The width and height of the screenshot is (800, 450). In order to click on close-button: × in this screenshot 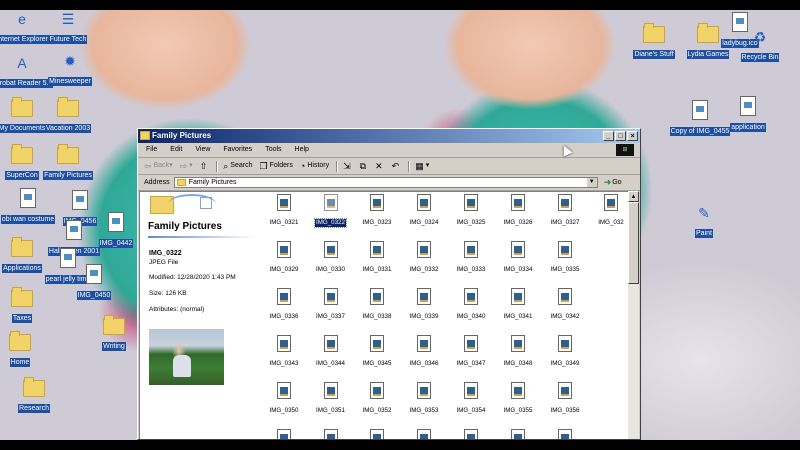, I will do `click(632, 136)`.